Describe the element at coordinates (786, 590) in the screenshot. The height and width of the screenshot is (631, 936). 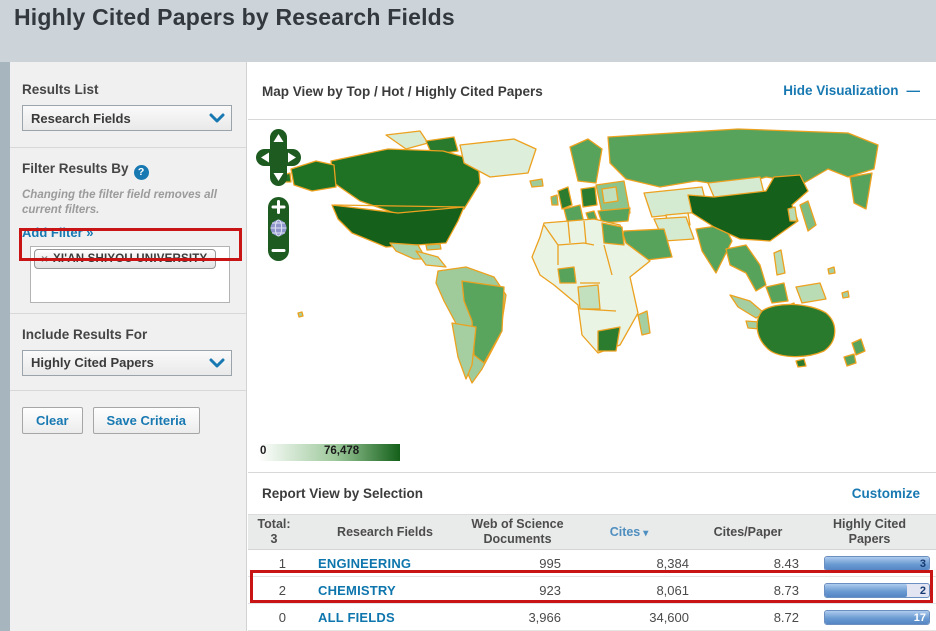
I see `cites-per-paper-value: 8.73` at that location.